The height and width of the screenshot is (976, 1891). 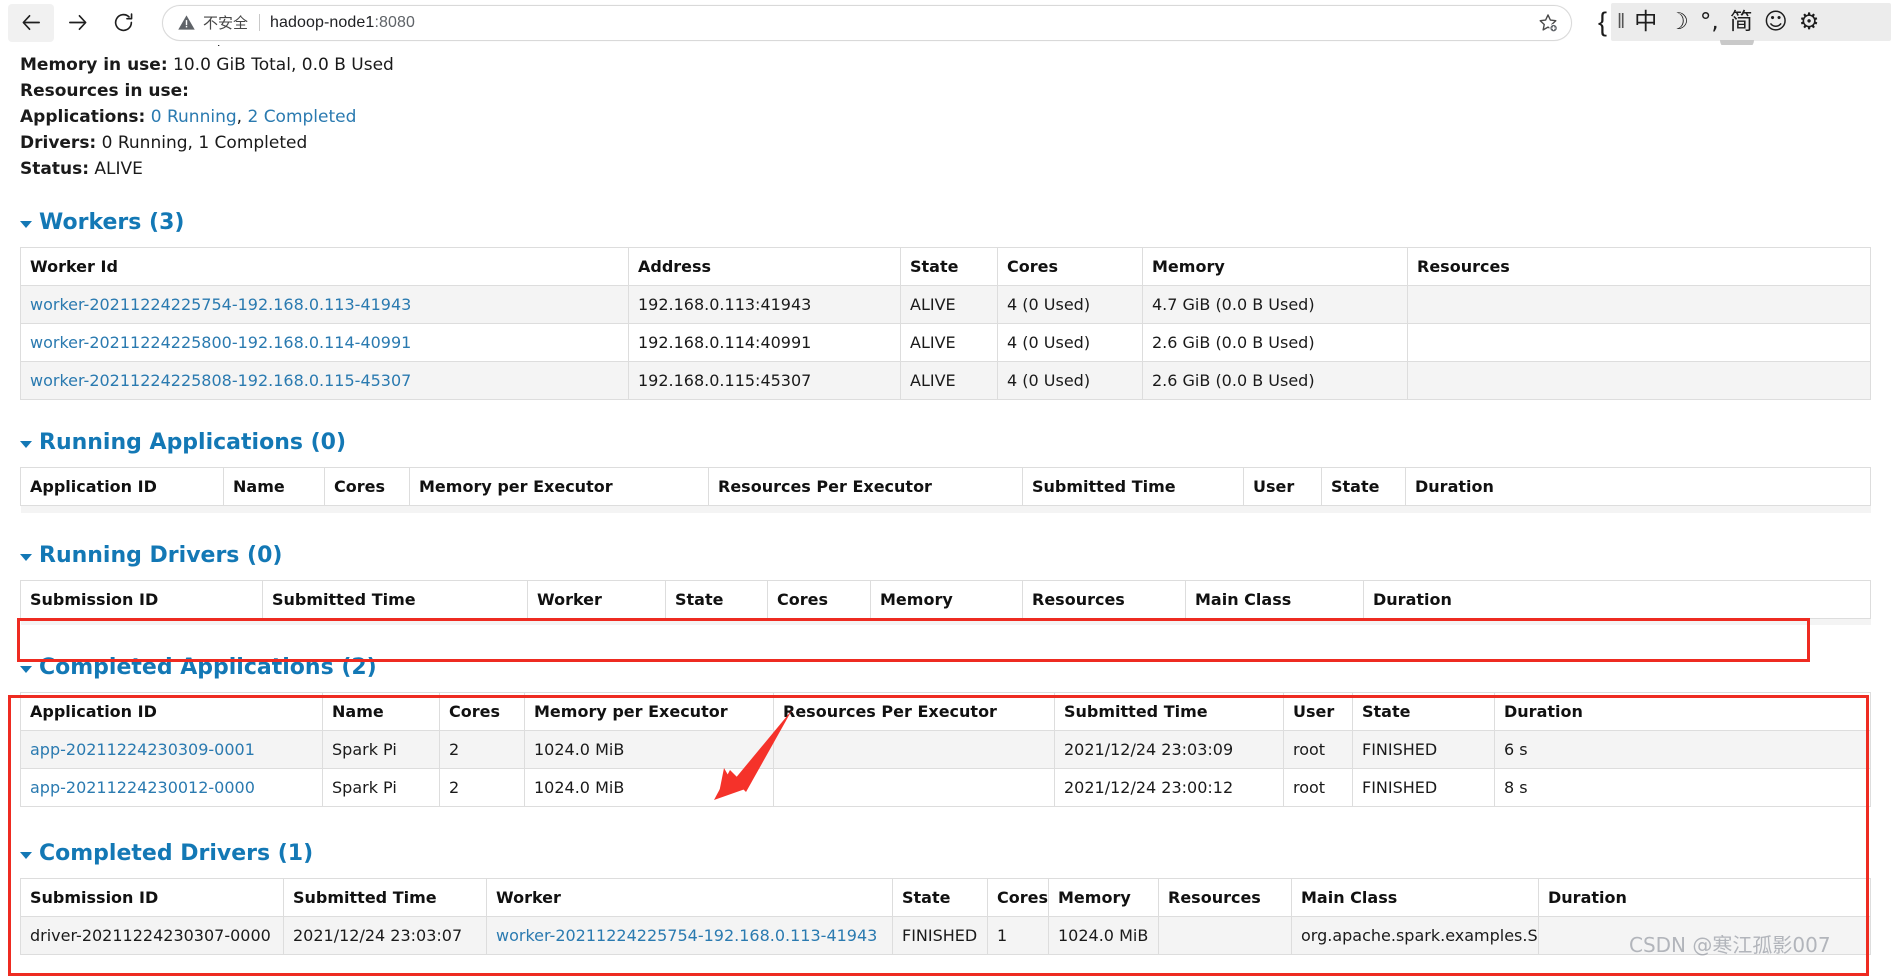 What do you see at coordinates (1548, 23) in the screenshot?
I see `bookmark-button` at bounding box center [1548, 23].